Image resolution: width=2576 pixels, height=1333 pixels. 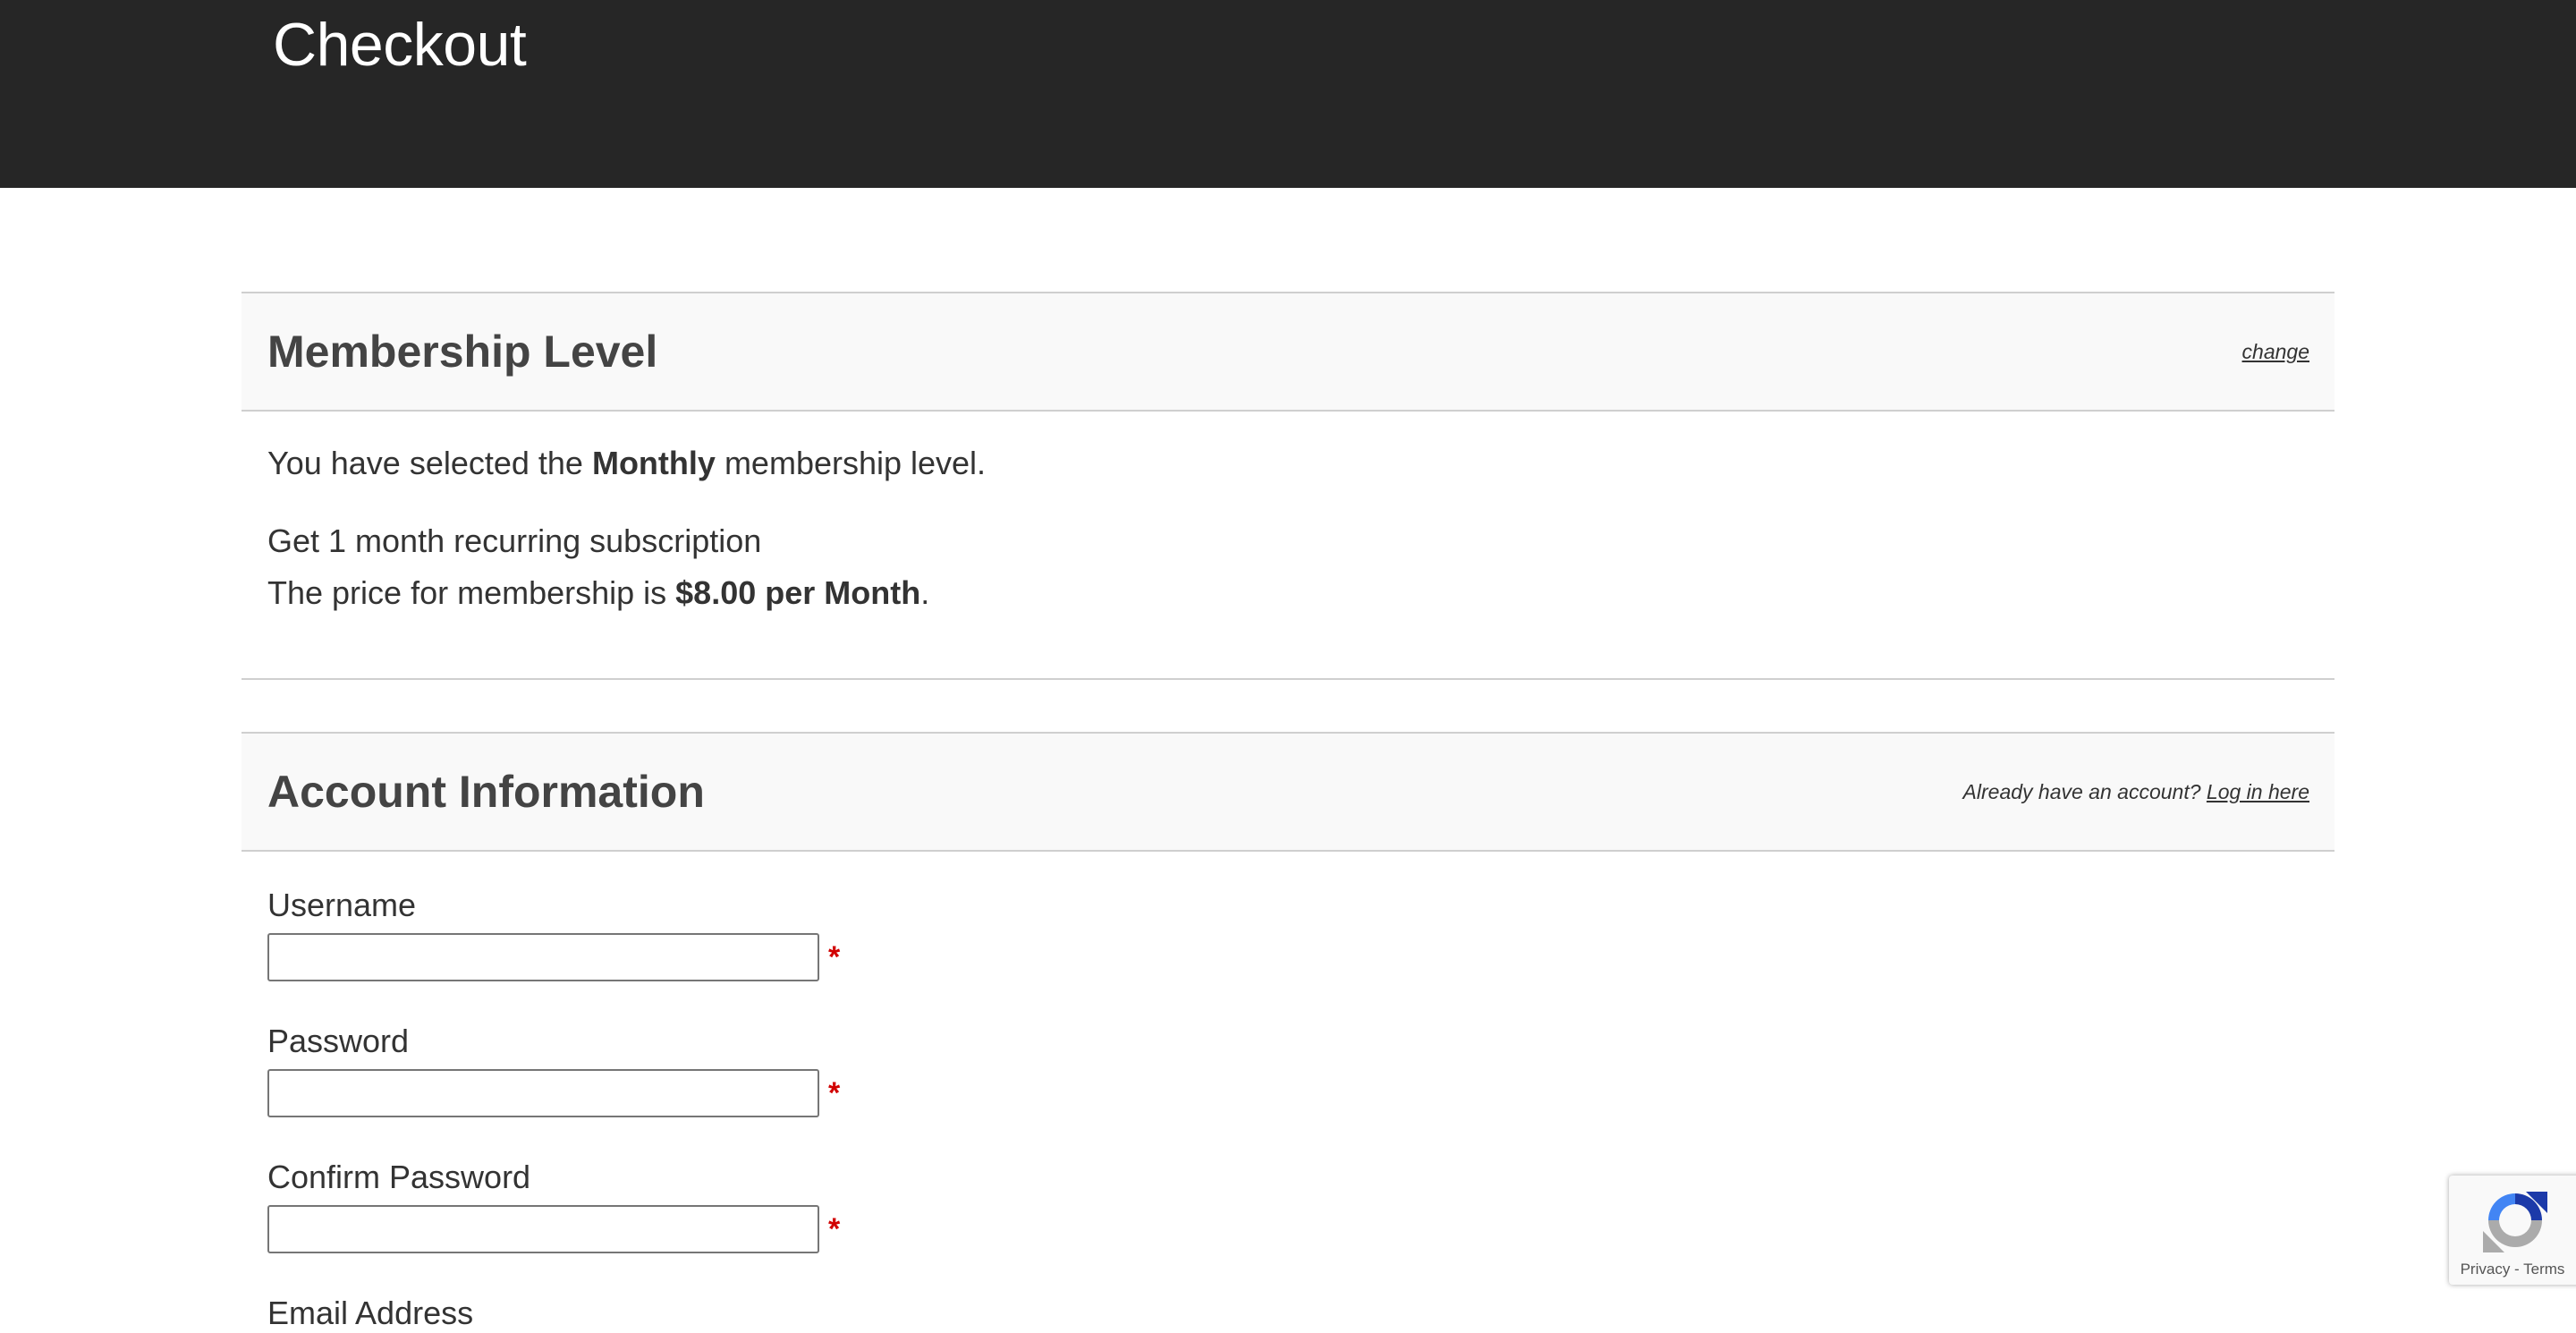 What do you see at coordinates (2515, 1222) in the screenshot?
I see `recaptcha-icon` at bounding box center [2515, 1222].